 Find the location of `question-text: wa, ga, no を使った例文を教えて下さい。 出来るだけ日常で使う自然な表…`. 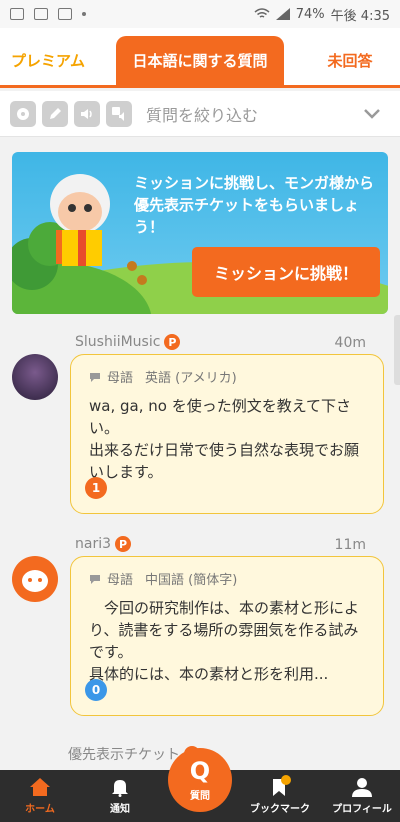

question-text: wa, ga, no を使った例文を教えて下さい。 出来るだけ日常で使う自然な表… is located at coordinates (224, 439).